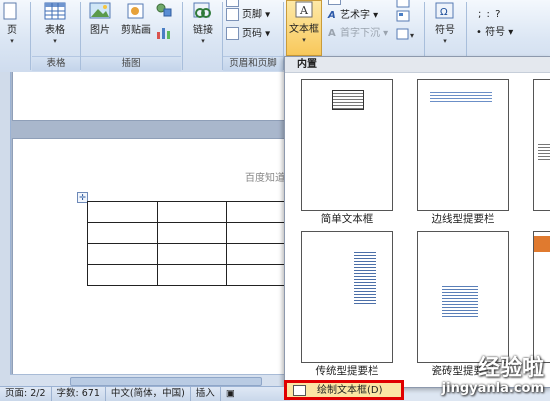 The image size is (550, 401). Describe the element at coordinates (332, 33) in the screenshot. I see `dropcap-icon: A` at that location.